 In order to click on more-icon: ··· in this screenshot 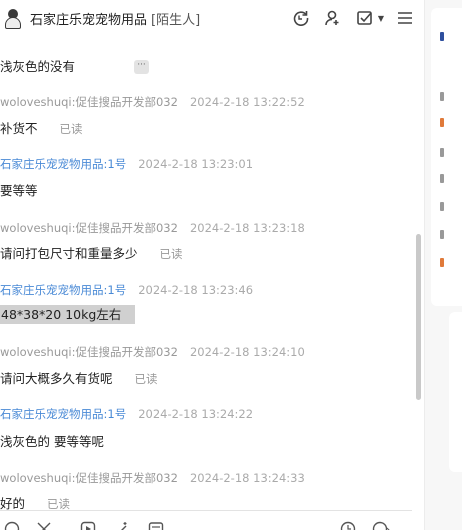, I will do `click(141, 67)`.